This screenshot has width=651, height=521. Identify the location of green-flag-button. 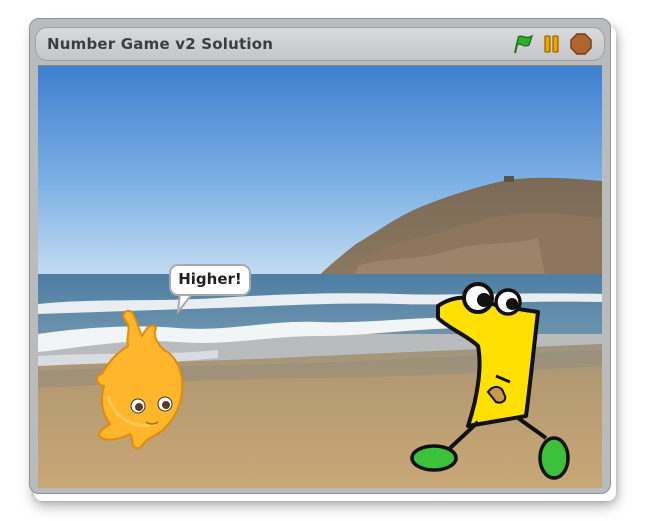
(523, 44).